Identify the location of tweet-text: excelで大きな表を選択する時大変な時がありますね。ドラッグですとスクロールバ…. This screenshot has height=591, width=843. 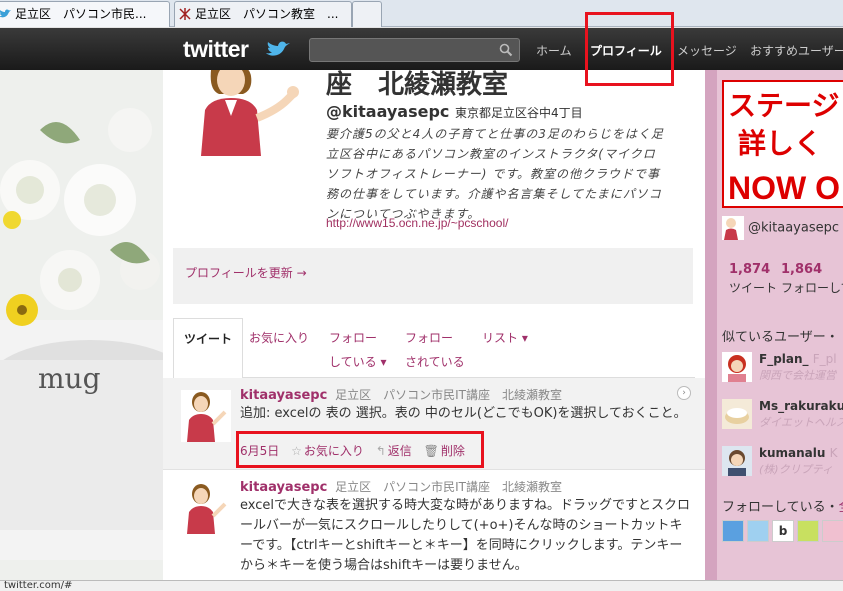
(465, 535).